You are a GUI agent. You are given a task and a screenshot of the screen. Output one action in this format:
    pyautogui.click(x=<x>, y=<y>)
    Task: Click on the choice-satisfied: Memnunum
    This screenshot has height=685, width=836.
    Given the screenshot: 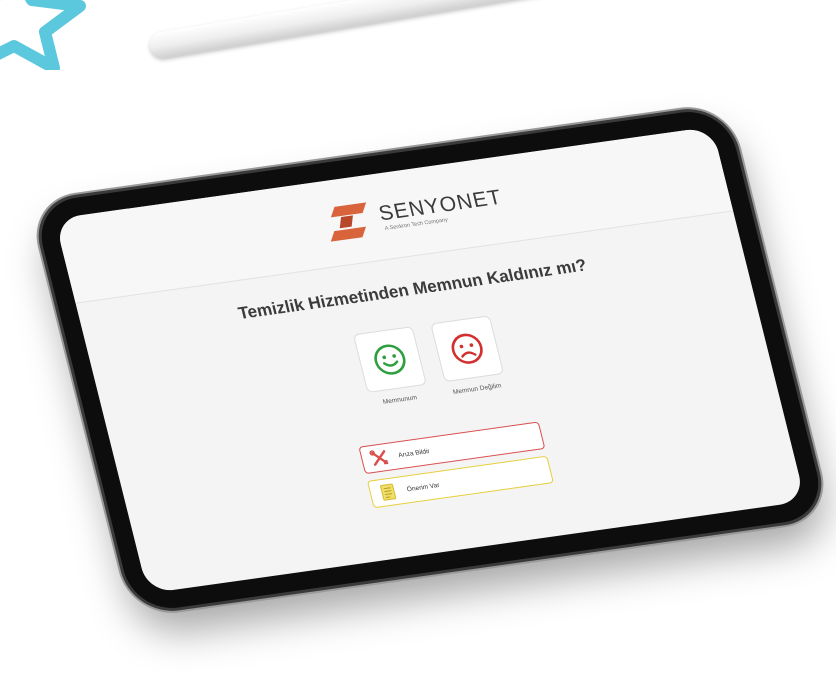 What is the action you would take?
    pyautogui.click(x=392, y=367)
    